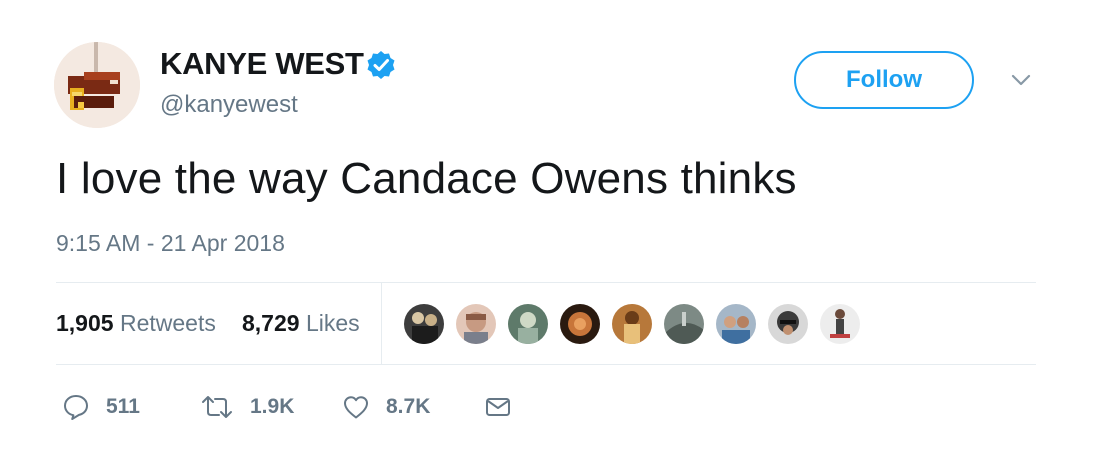 Image resolution: width=1094 pixels, height=450 pixels. Describe the element at coordinates (381, 65) in the screenshot. I see `verified-badge-icon` at that location.